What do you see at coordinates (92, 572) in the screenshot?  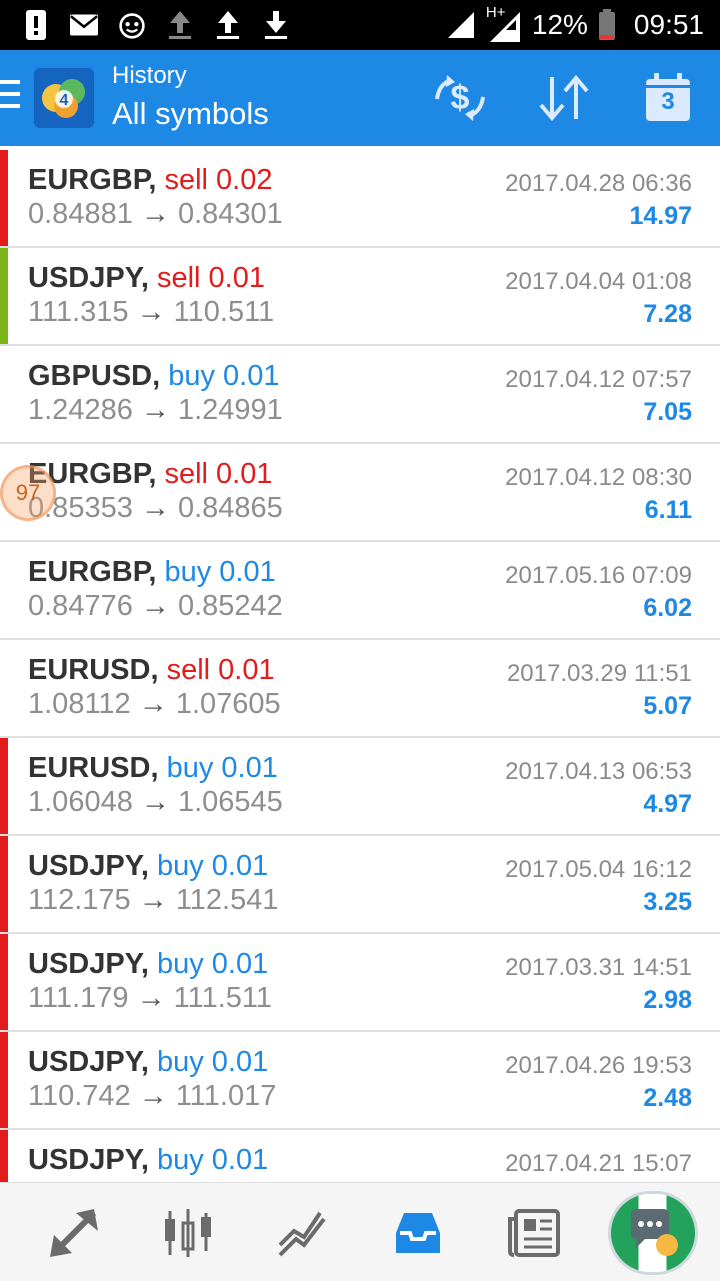 I see `trade-symbol: EURGBP,` at bounding box center [92, 572].